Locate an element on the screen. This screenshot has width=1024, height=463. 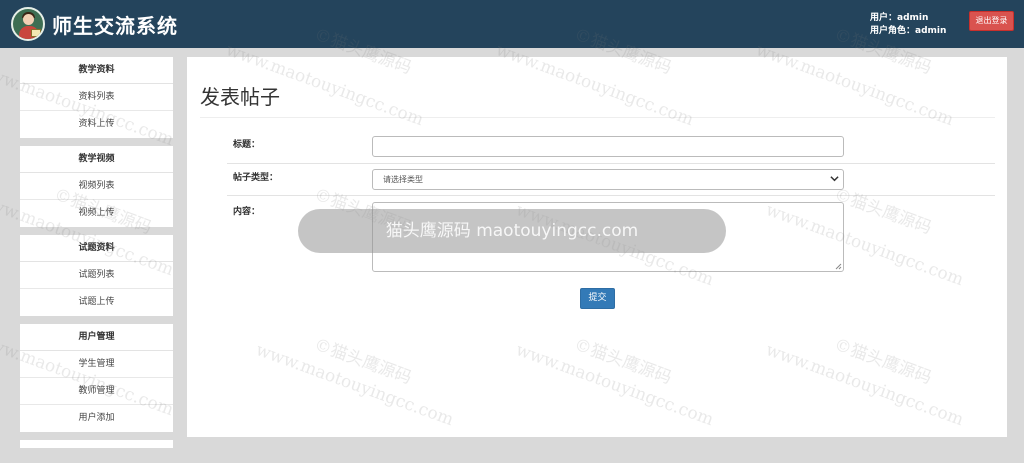
form-row-type: 帖子类型： 请选择类型 is located at coordinates (611, 179).